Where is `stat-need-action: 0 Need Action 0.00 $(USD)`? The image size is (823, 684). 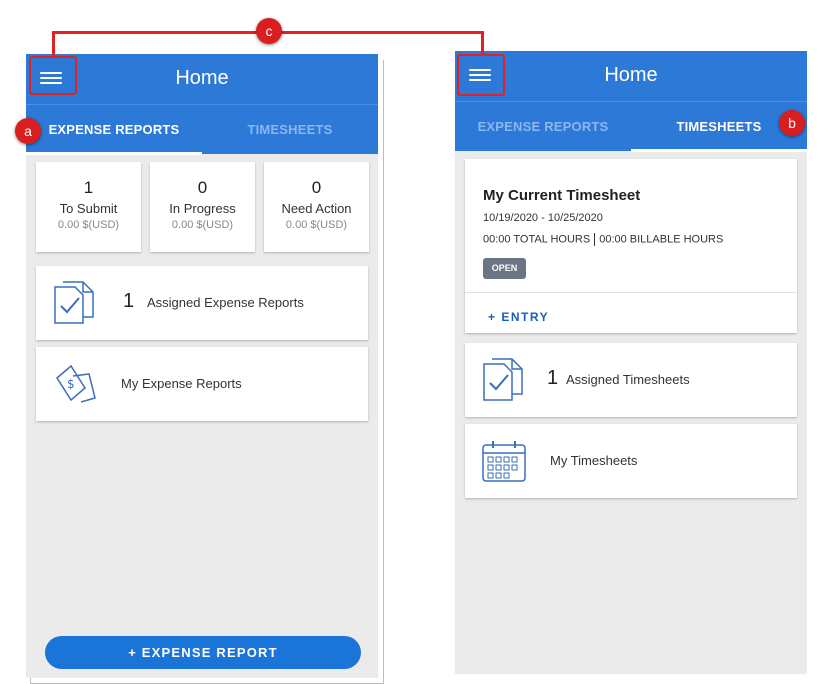 stat-need-action: 0 Need Action 0.00 $(USD) is located at coordinates (316, 207).